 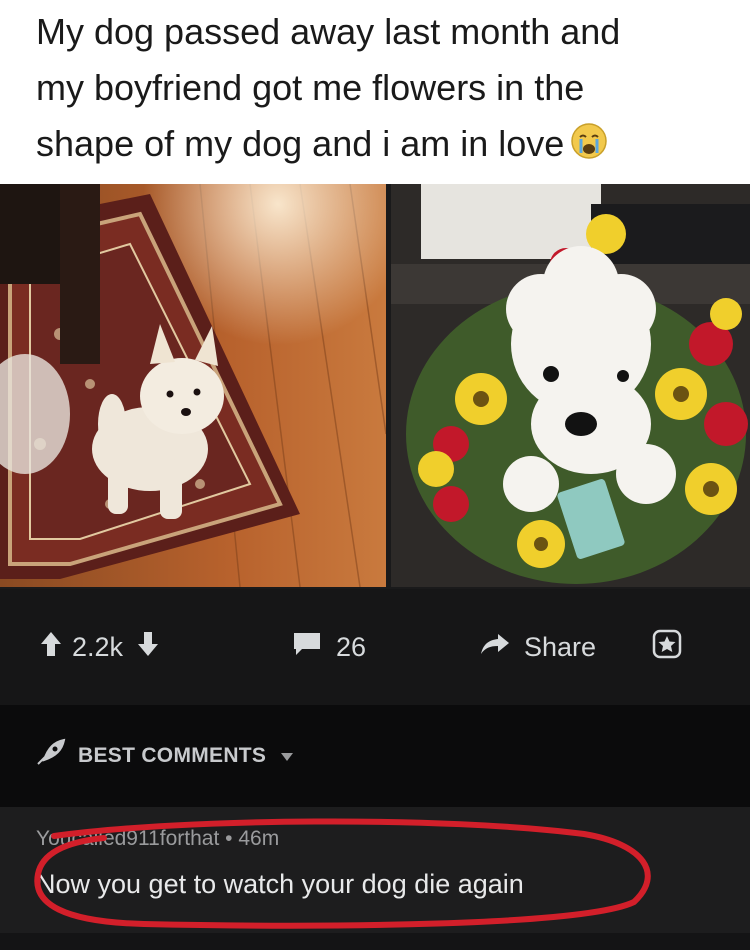 I want to click on comment-meta: Youcalled911forthat • 46m, so click(x=393, y=839).